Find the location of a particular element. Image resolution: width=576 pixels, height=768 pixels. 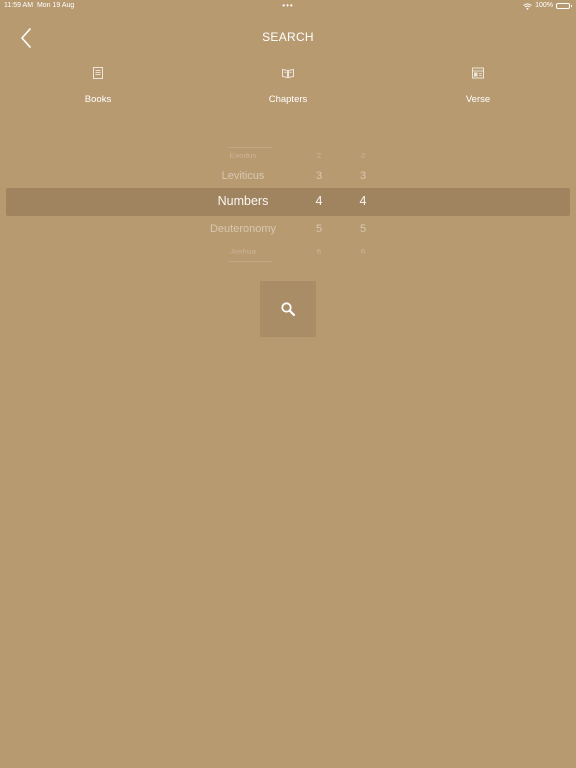

tab-chapters-label: Chapters is located at coordinates (288, 99).